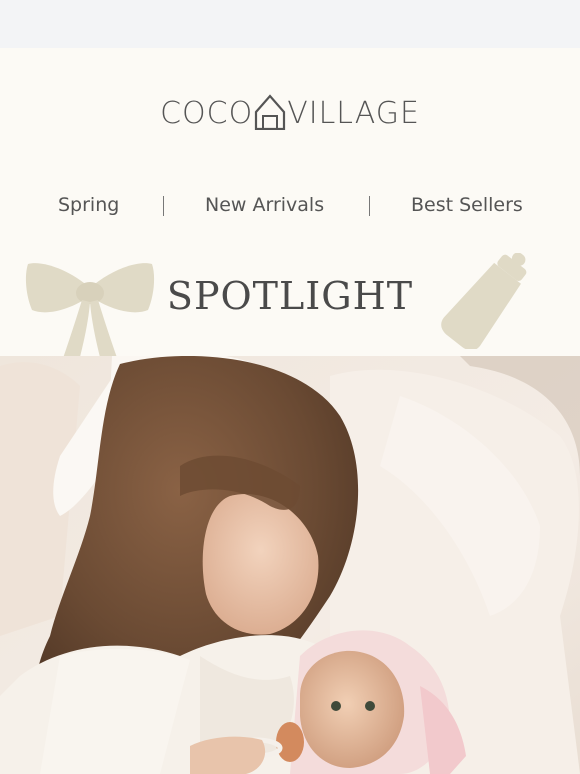 The height and width of the screenshot is (774, 580). I want to click on logo-text-left: COCO, so click(207, 113).